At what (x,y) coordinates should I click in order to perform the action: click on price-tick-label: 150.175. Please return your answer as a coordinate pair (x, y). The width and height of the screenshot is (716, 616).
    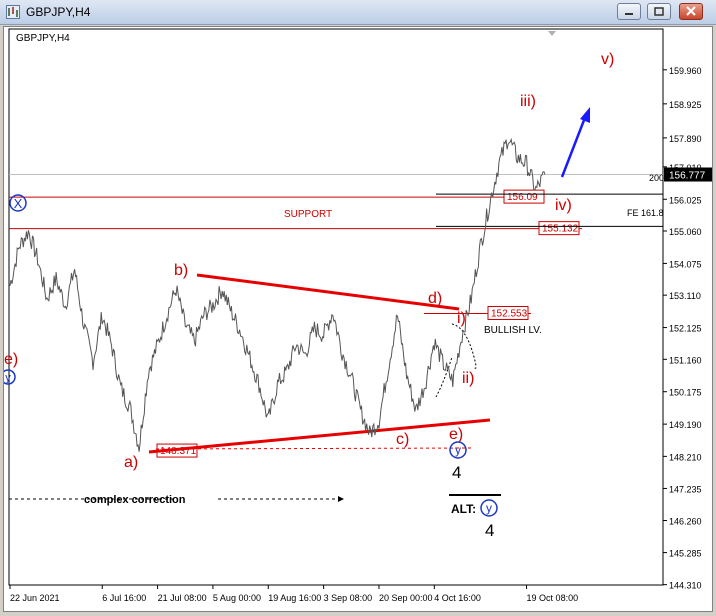
    Looking at the image, I should click on (685, 393).